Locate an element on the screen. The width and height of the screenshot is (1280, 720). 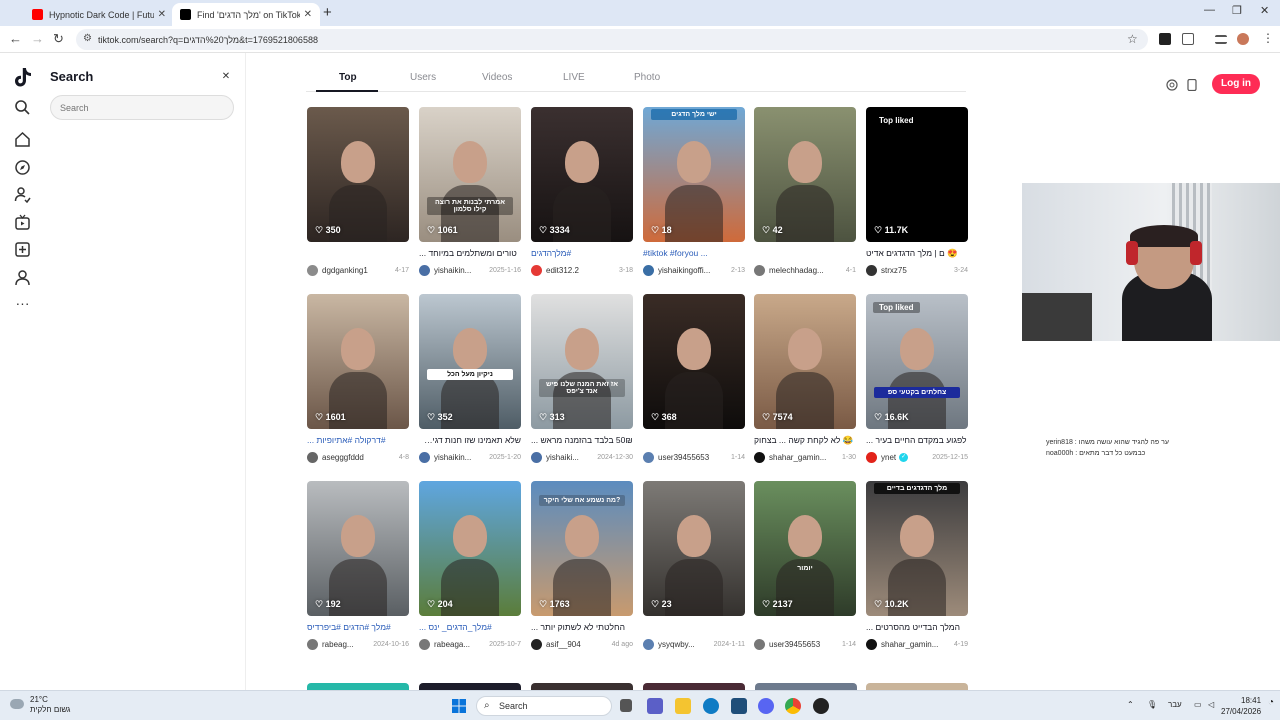
profile-icon is located at coordinates (22, 277).